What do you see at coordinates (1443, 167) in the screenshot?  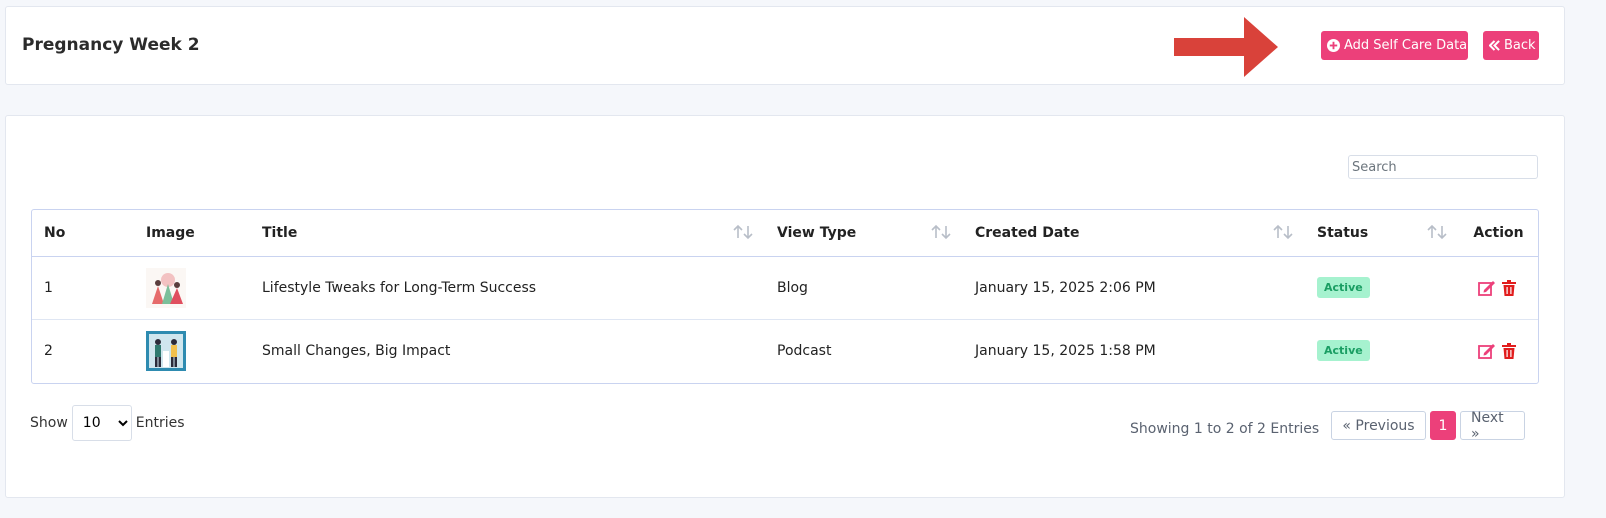 I see `search-input` at bounding box center [1443, 167].